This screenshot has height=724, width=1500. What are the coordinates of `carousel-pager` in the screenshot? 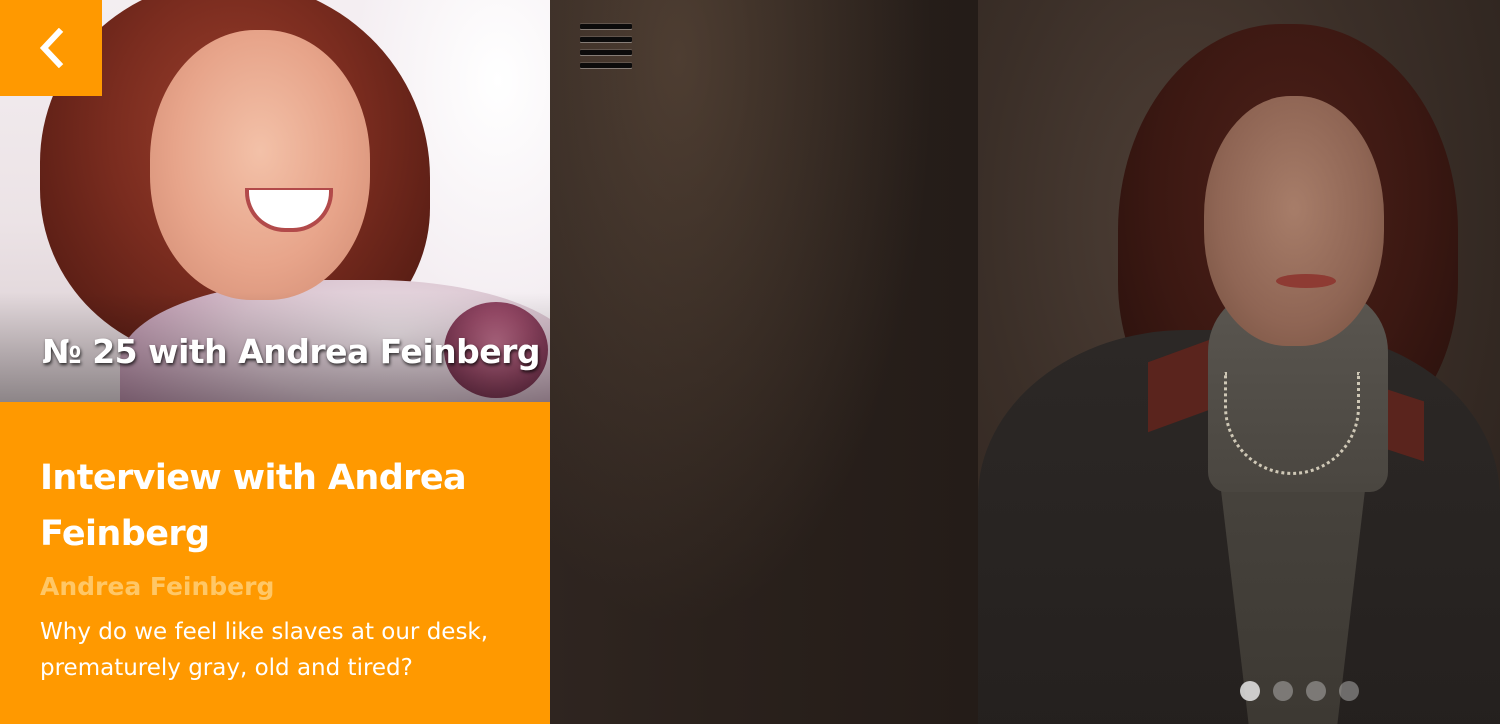 It's located at (1299, 691).